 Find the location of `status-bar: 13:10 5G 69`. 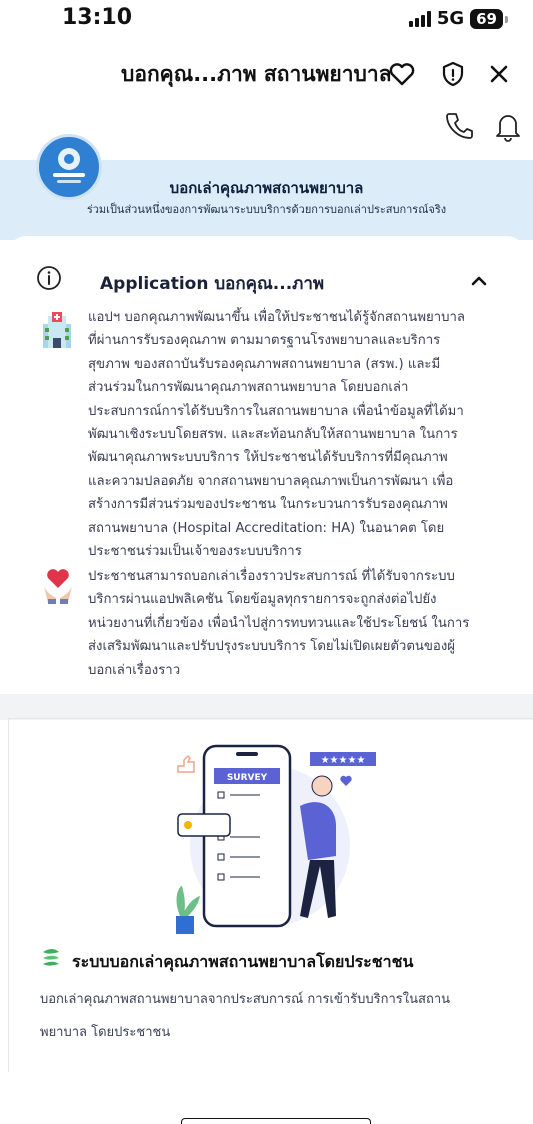

status-bar: 13:10 5G 69 is located at coordinates (266, 20).